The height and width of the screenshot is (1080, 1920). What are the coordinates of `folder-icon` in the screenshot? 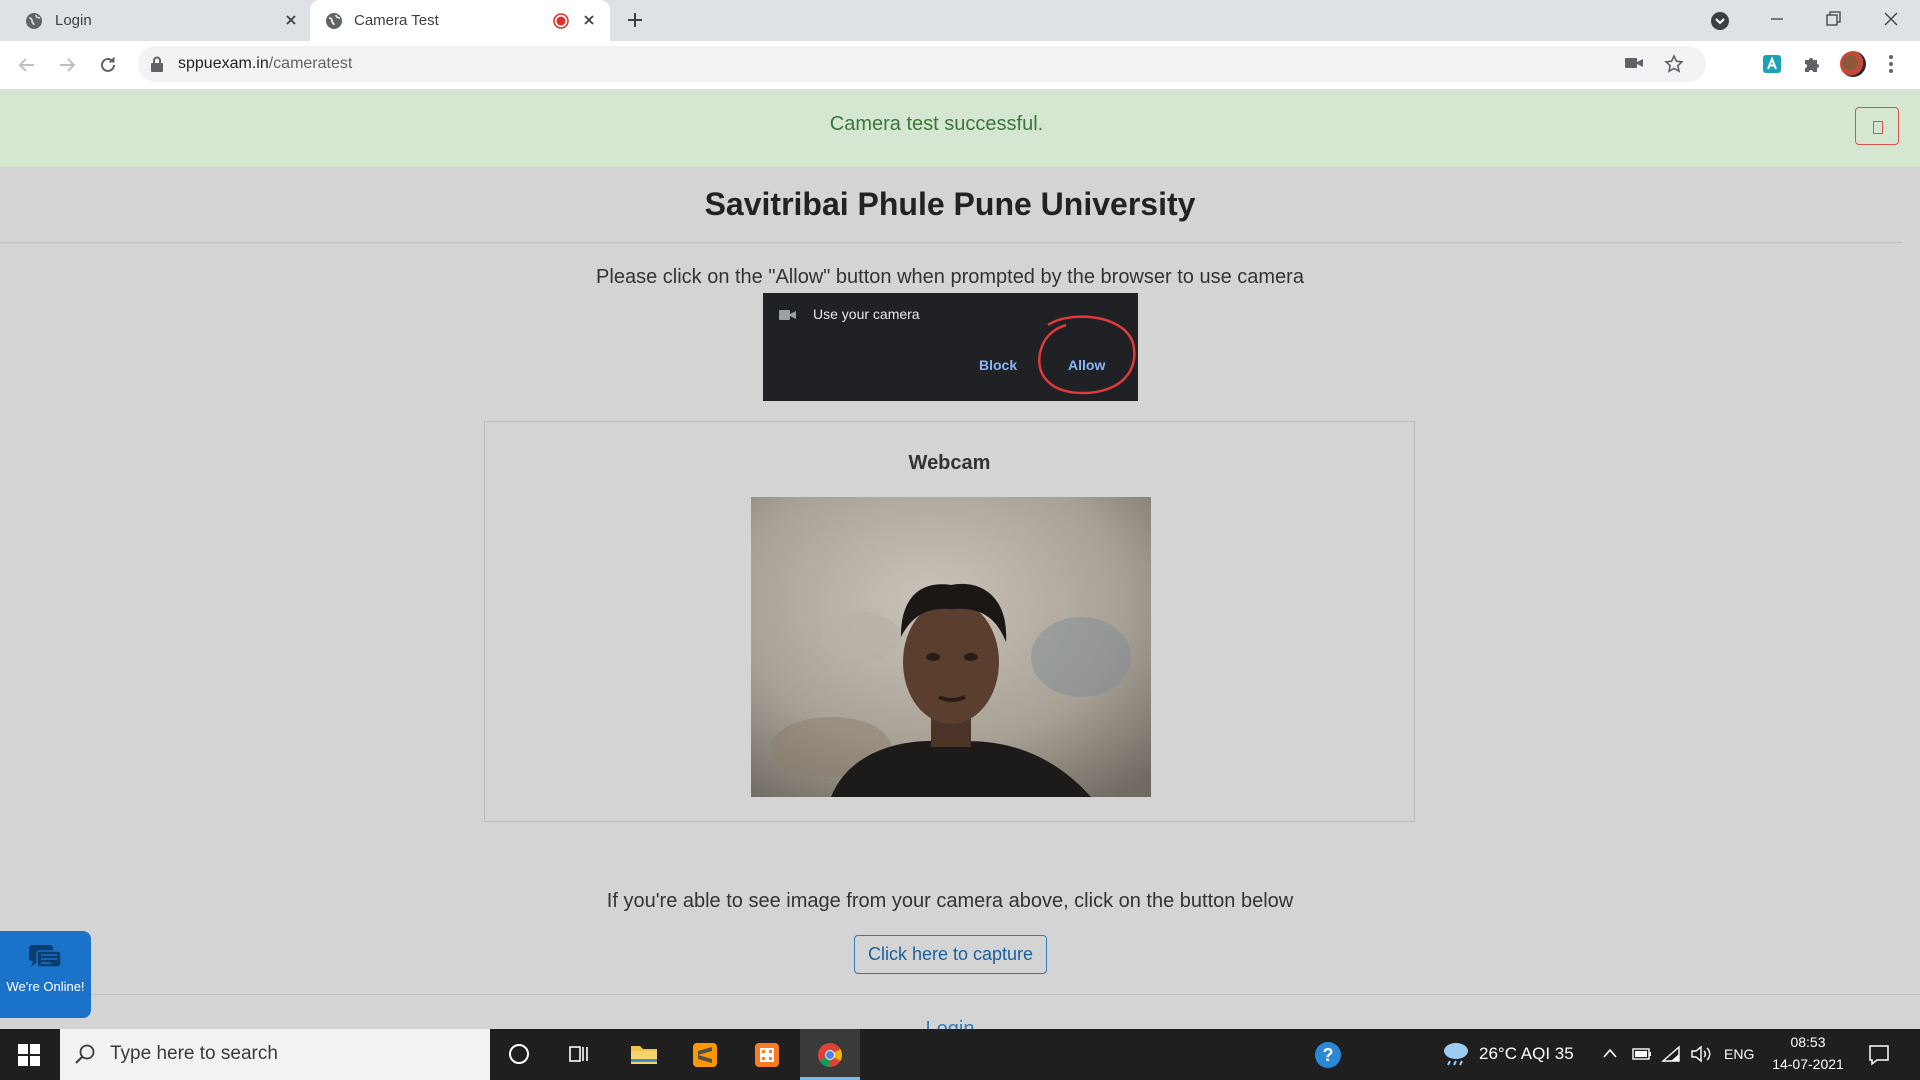 It's located at (644, 1054).